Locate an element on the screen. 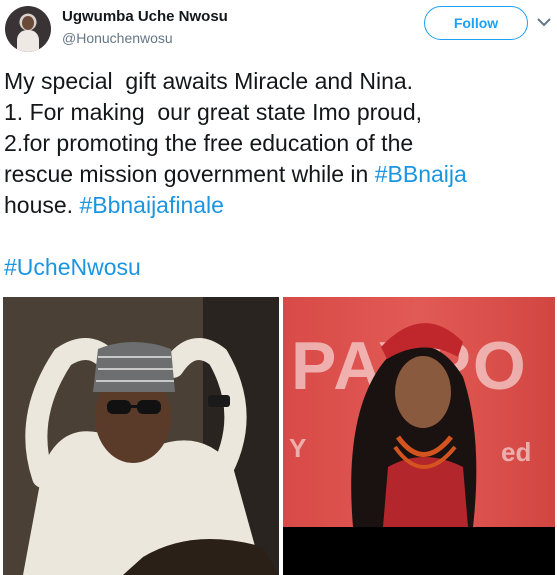  tweet-text-line: 1. For making our great state Imo proud, is located at coordinates (279, 112).